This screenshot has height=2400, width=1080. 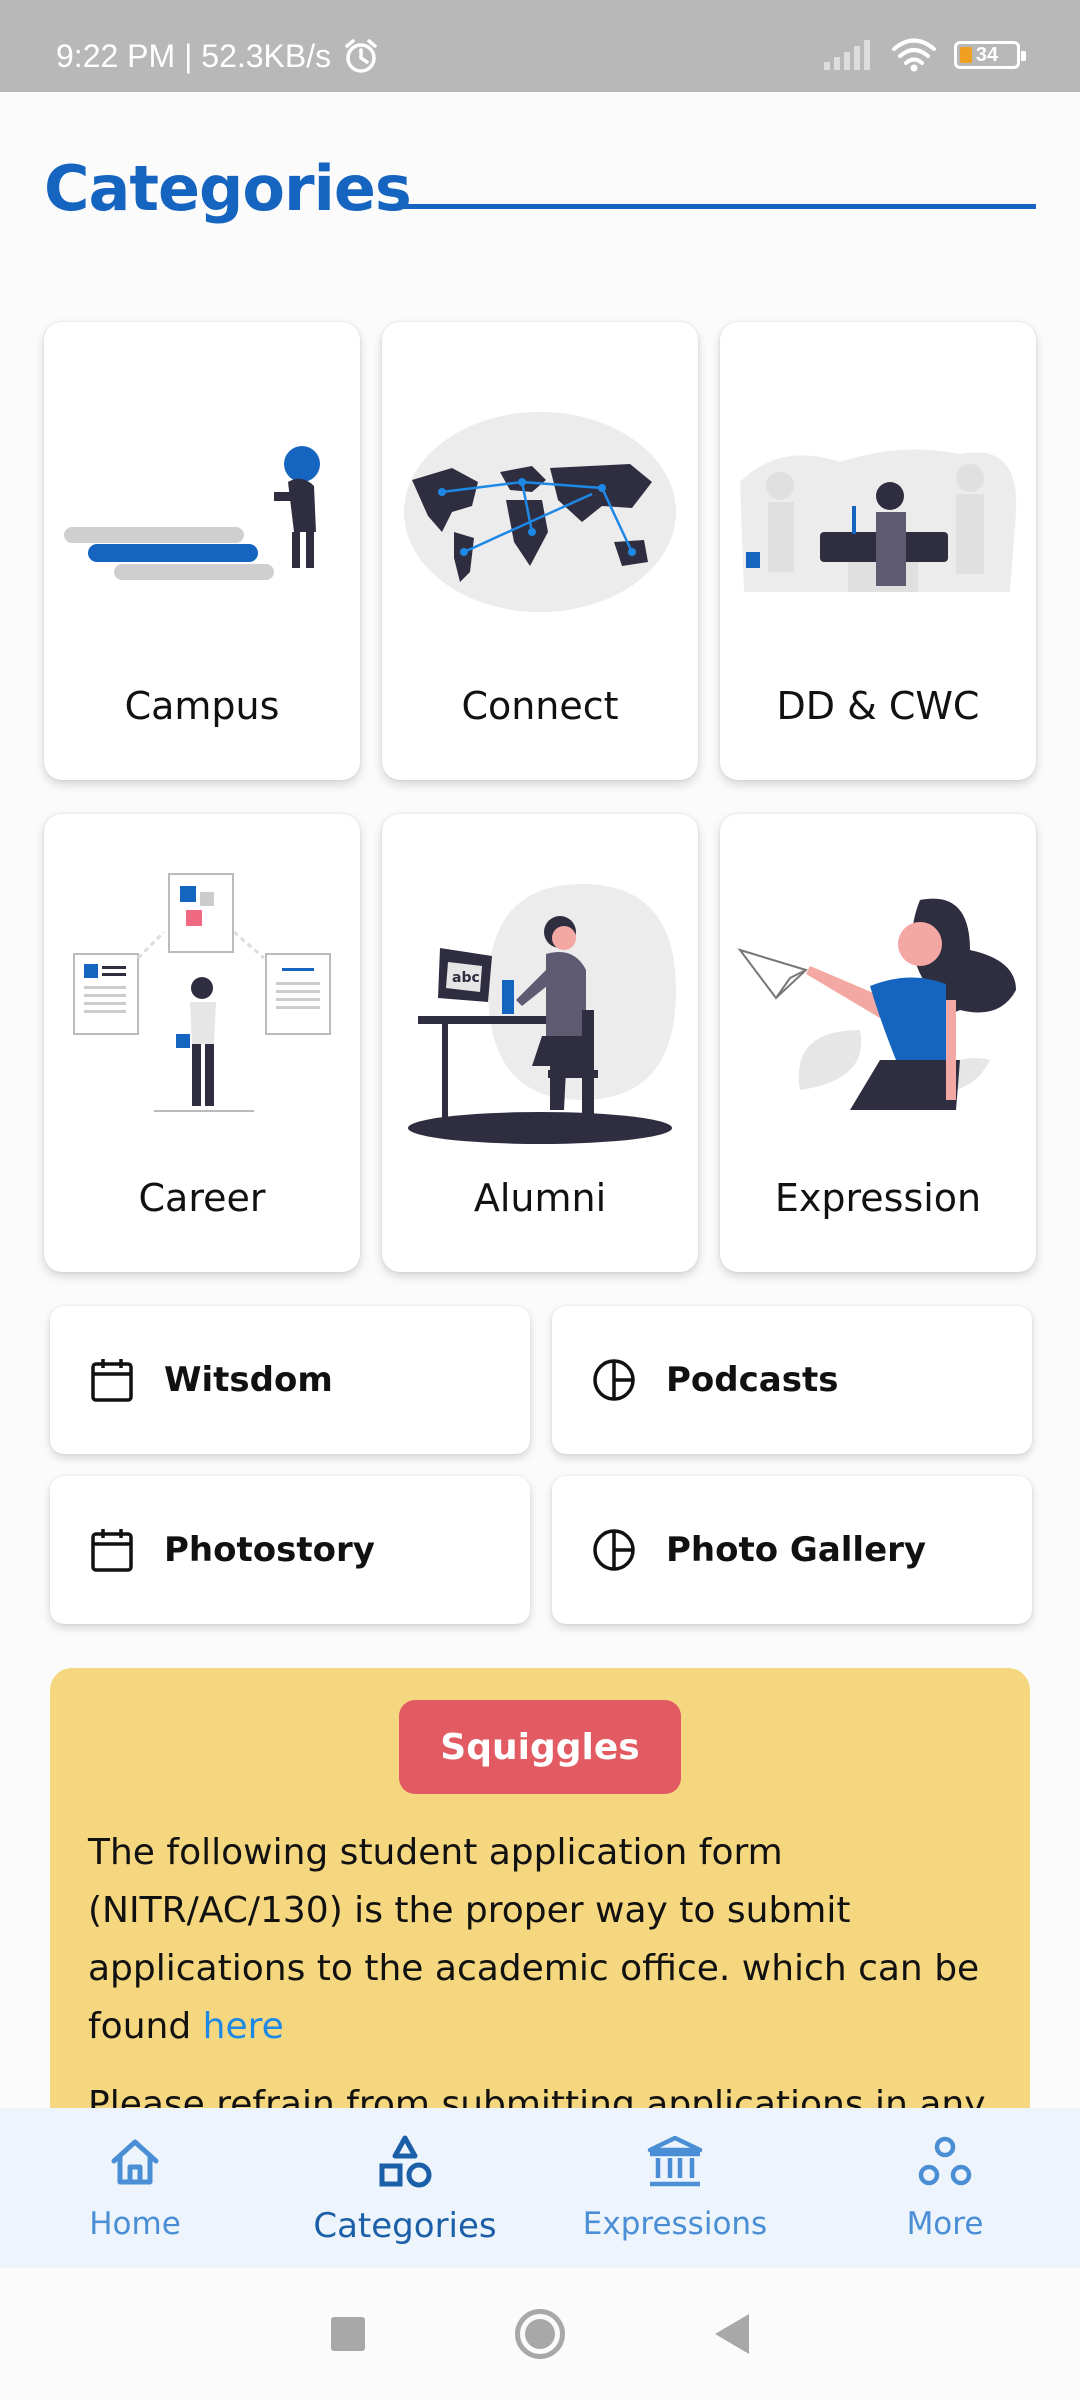 I want to click on category-label: Connect, so click(x=540, y=706).